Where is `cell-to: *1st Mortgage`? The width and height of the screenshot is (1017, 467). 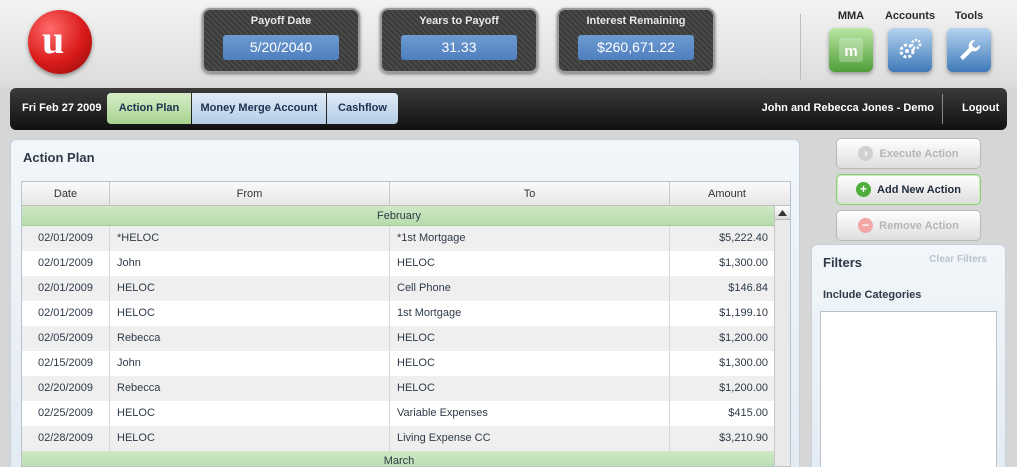 cell-to: *1st Mortgage is located at coordinates (530, 238).